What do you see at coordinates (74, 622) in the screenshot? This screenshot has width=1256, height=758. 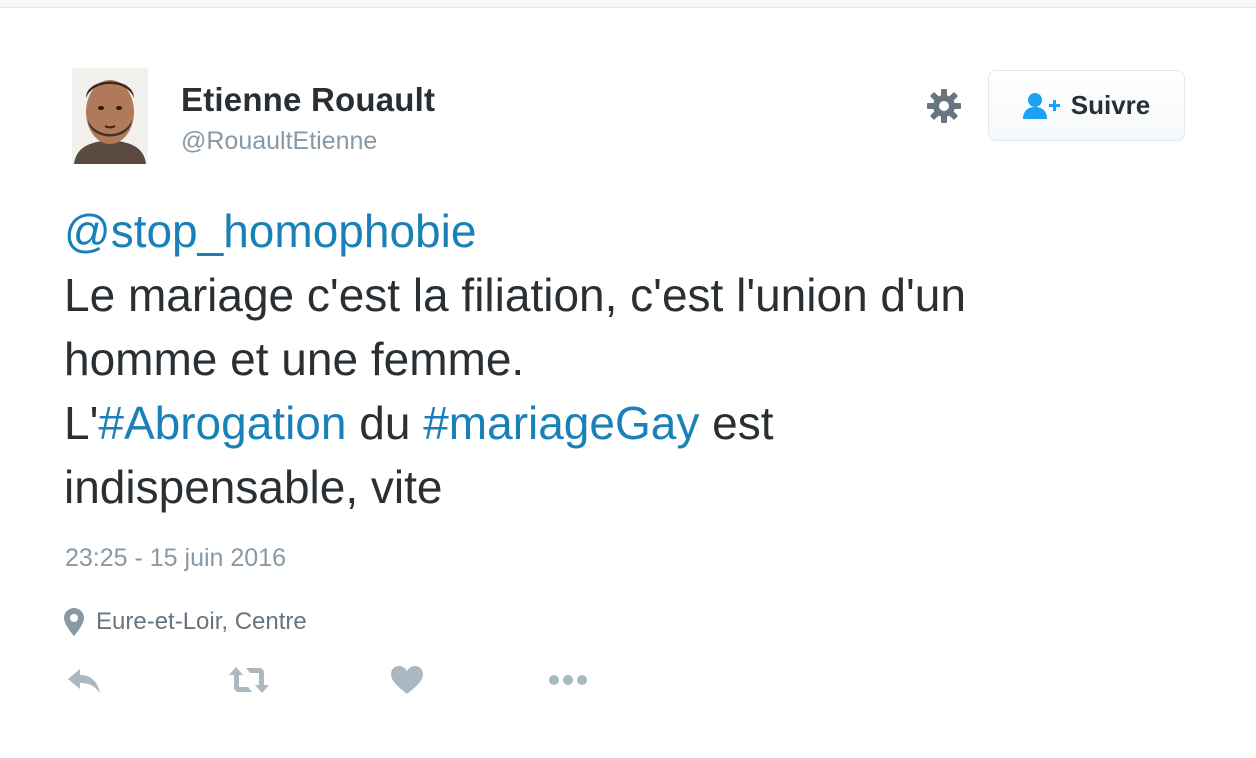 I see `location-pin-icon` at bounding box center [74, 622].